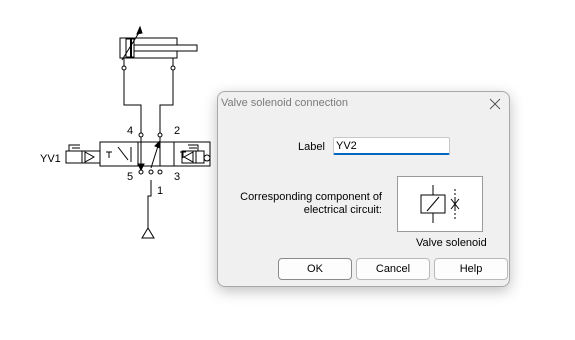 This screenshot has width=575, height=340. Describe the element at coordinates (177, 177) in the screenshot. I see `port-label-3: 3` at that location.